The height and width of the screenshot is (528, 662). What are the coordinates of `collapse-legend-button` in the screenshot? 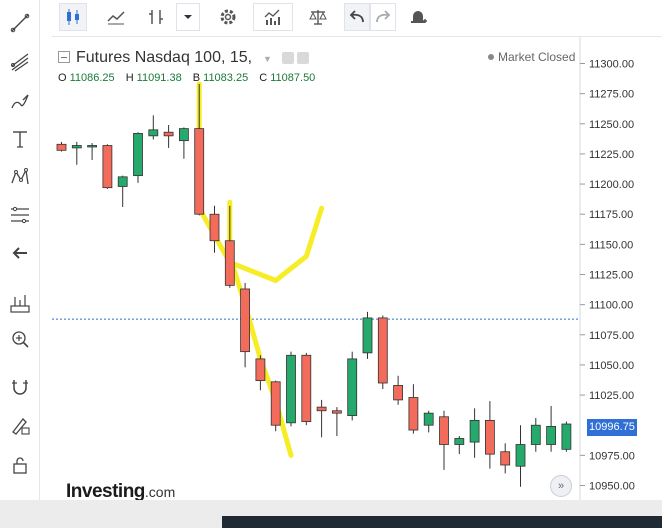 It's located at (64, 57).